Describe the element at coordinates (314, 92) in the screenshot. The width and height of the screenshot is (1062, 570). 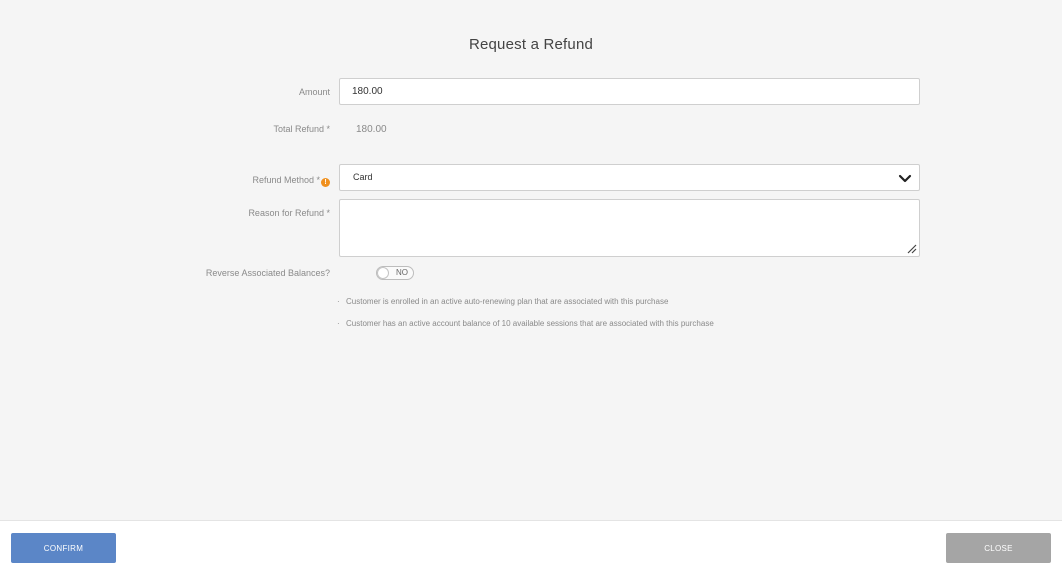
I see `amount-label: Amount` at that location.